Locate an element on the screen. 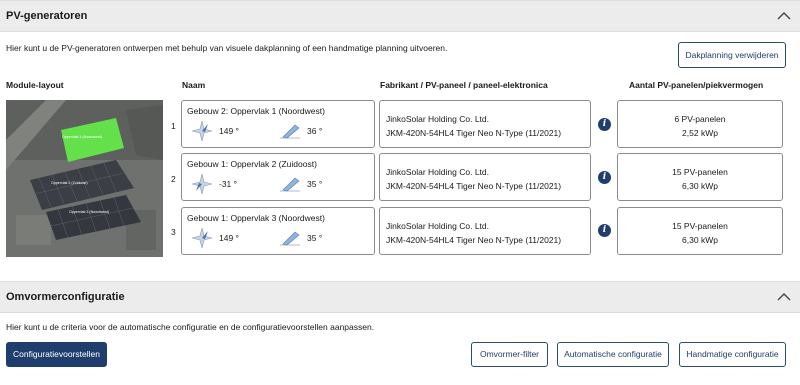 This screenshot has height=385, width=800. pv-section-header: PV-generatoren is located at coordinates (400, 16).